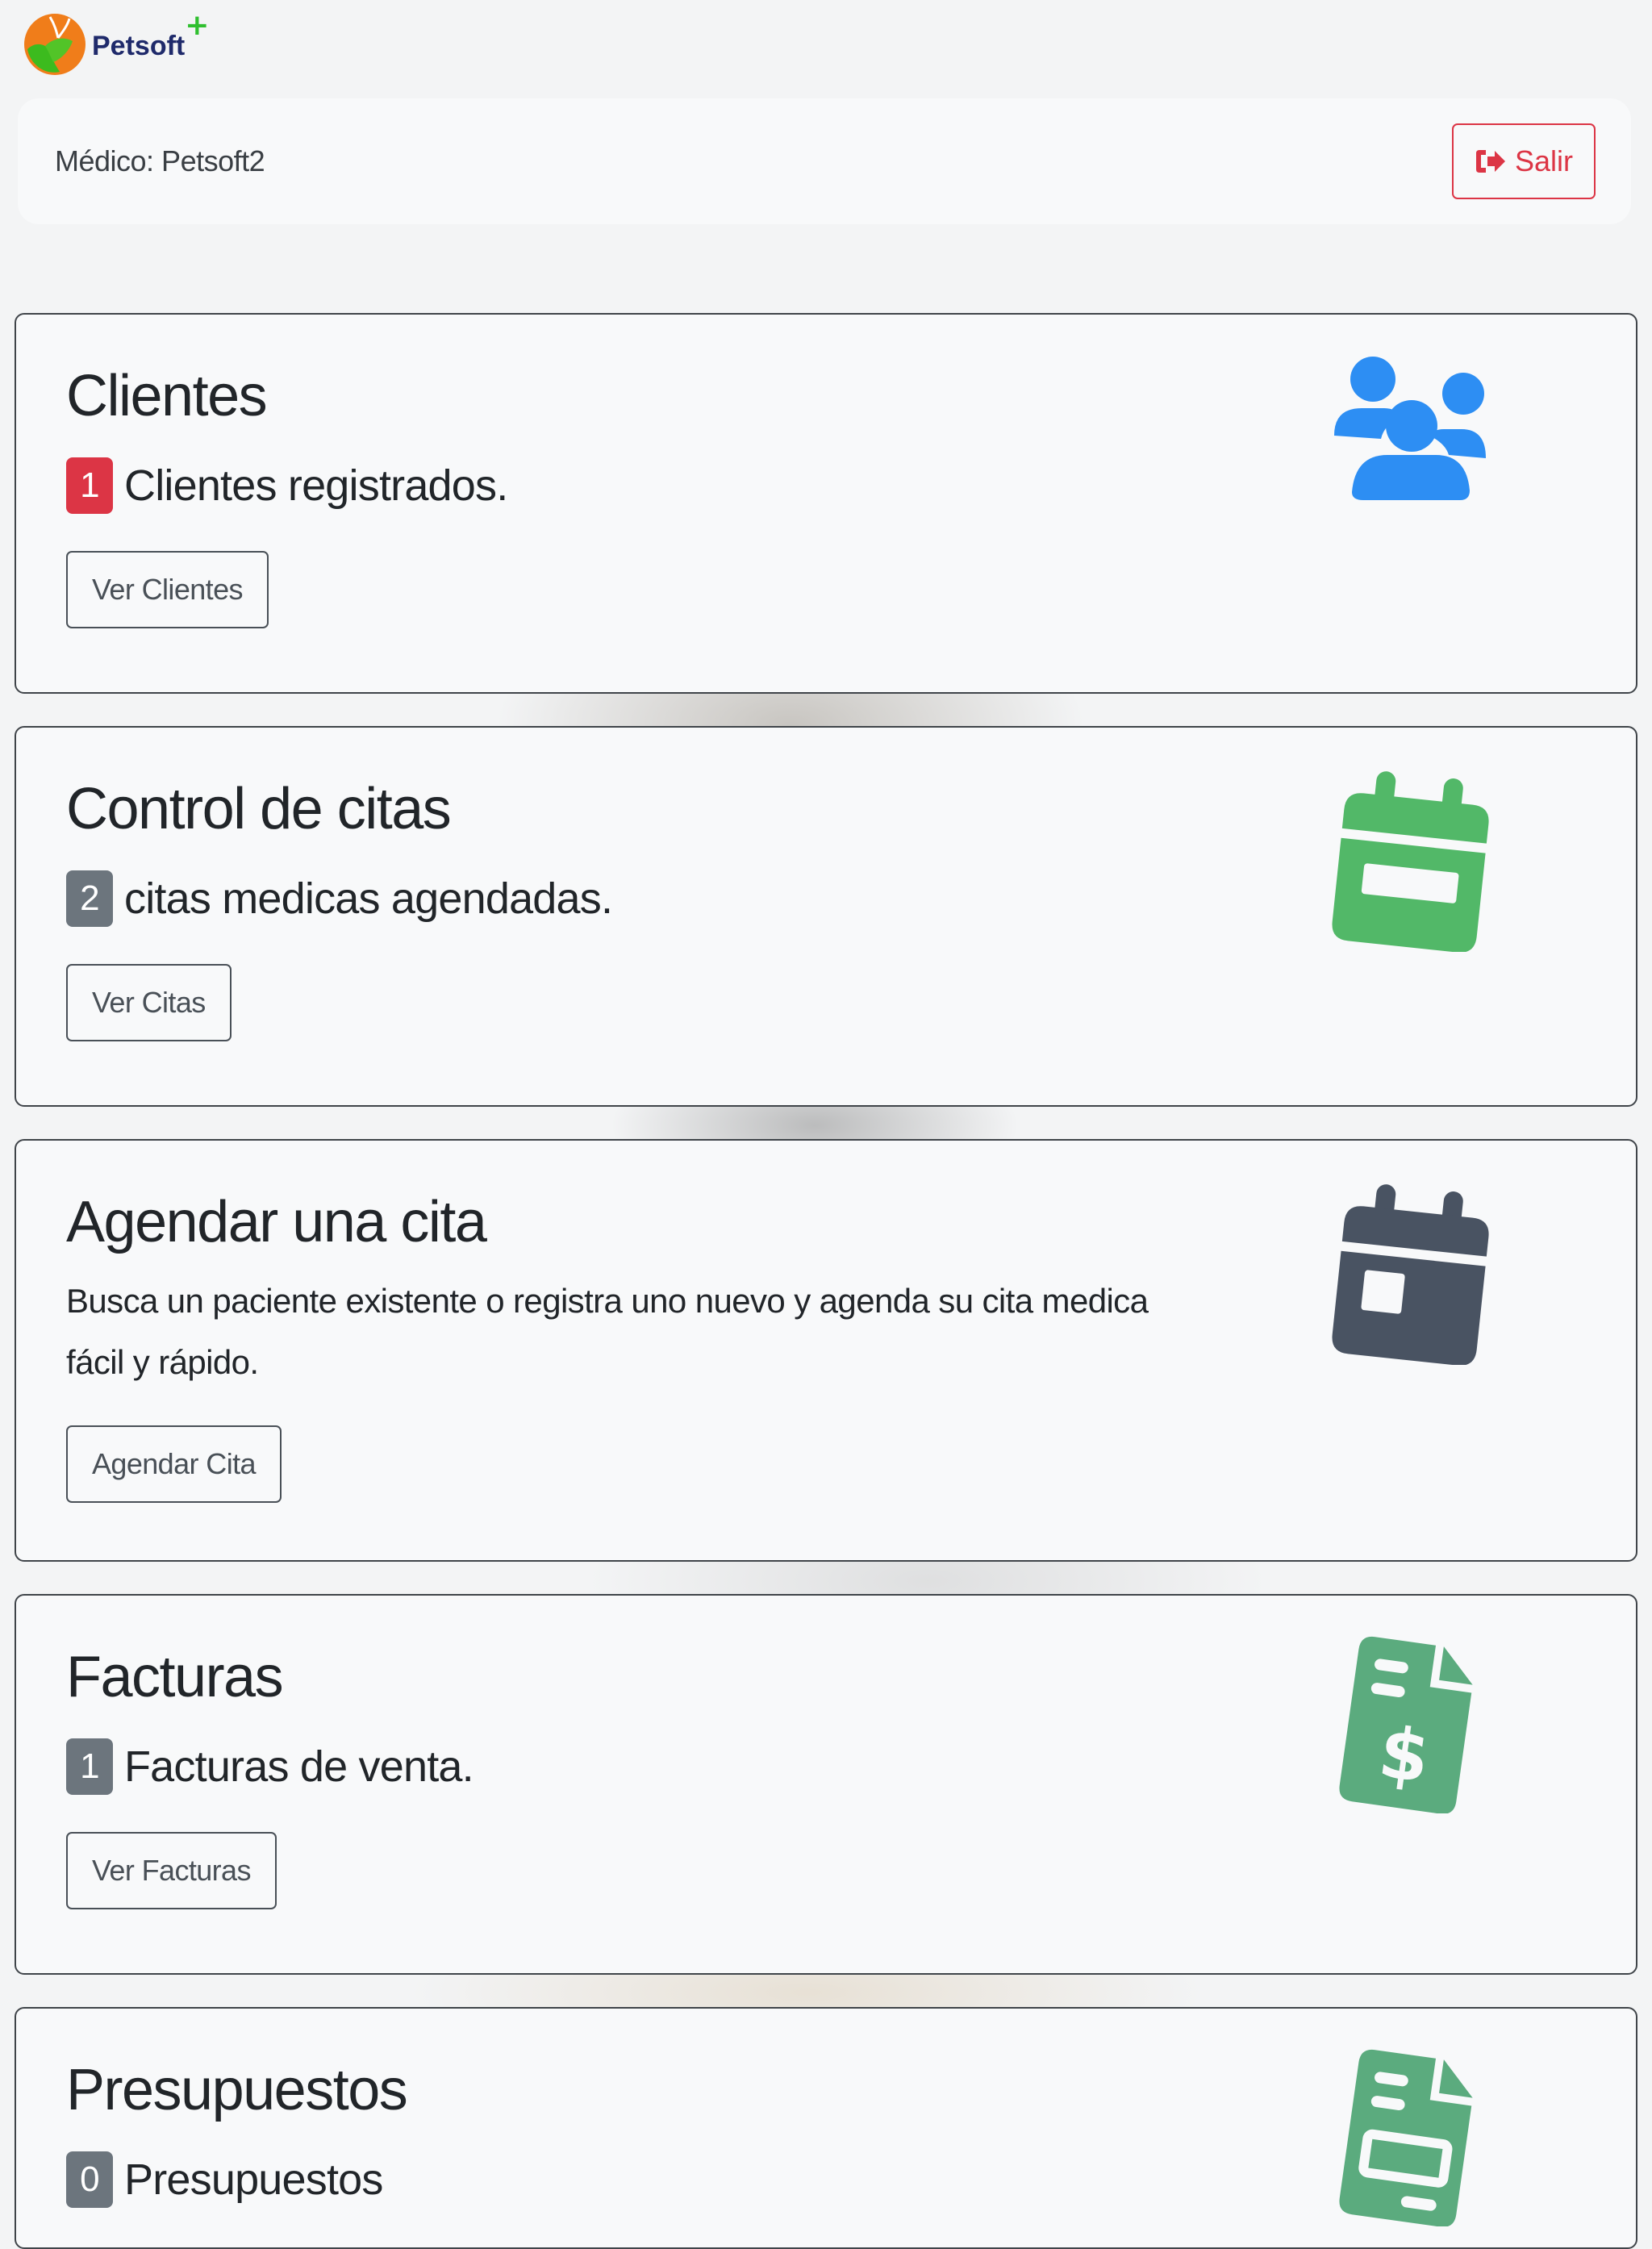  I want to click on brand-plus: +, so click(198, 25).